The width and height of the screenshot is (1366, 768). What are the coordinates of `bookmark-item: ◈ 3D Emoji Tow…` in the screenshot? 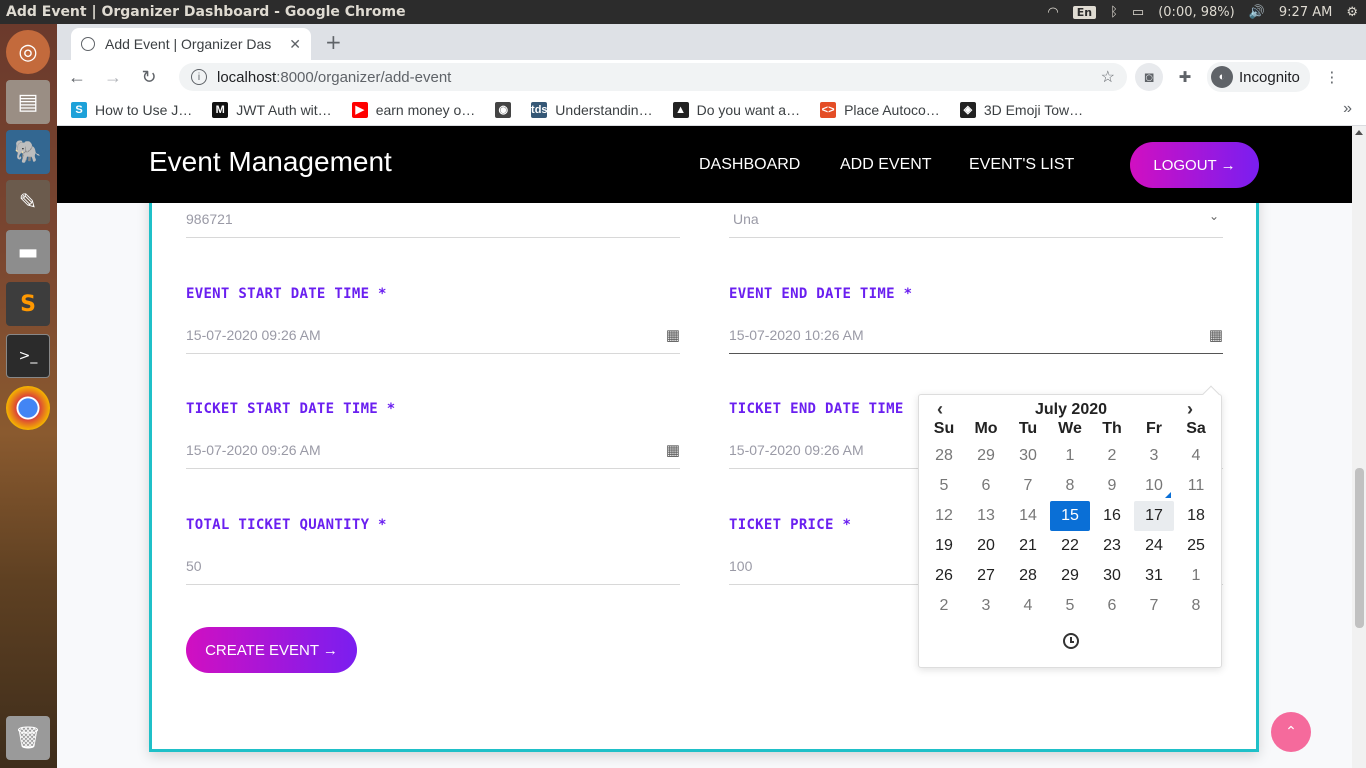 It's located at (1021, 109).